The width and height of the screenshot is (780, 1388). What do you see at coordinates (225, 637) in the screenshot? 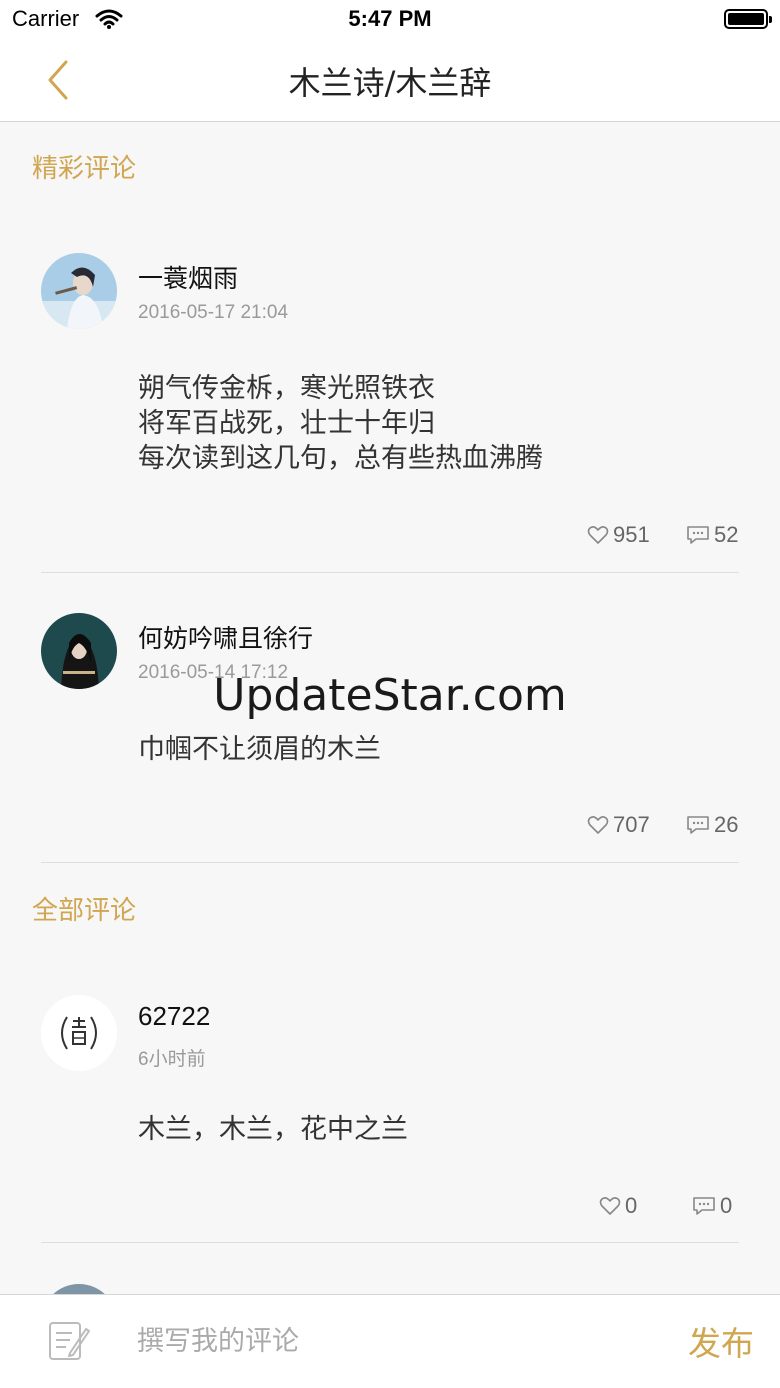
I see `comment-username: 何妨吟啸且徐行` at bounding box center [225, 637].